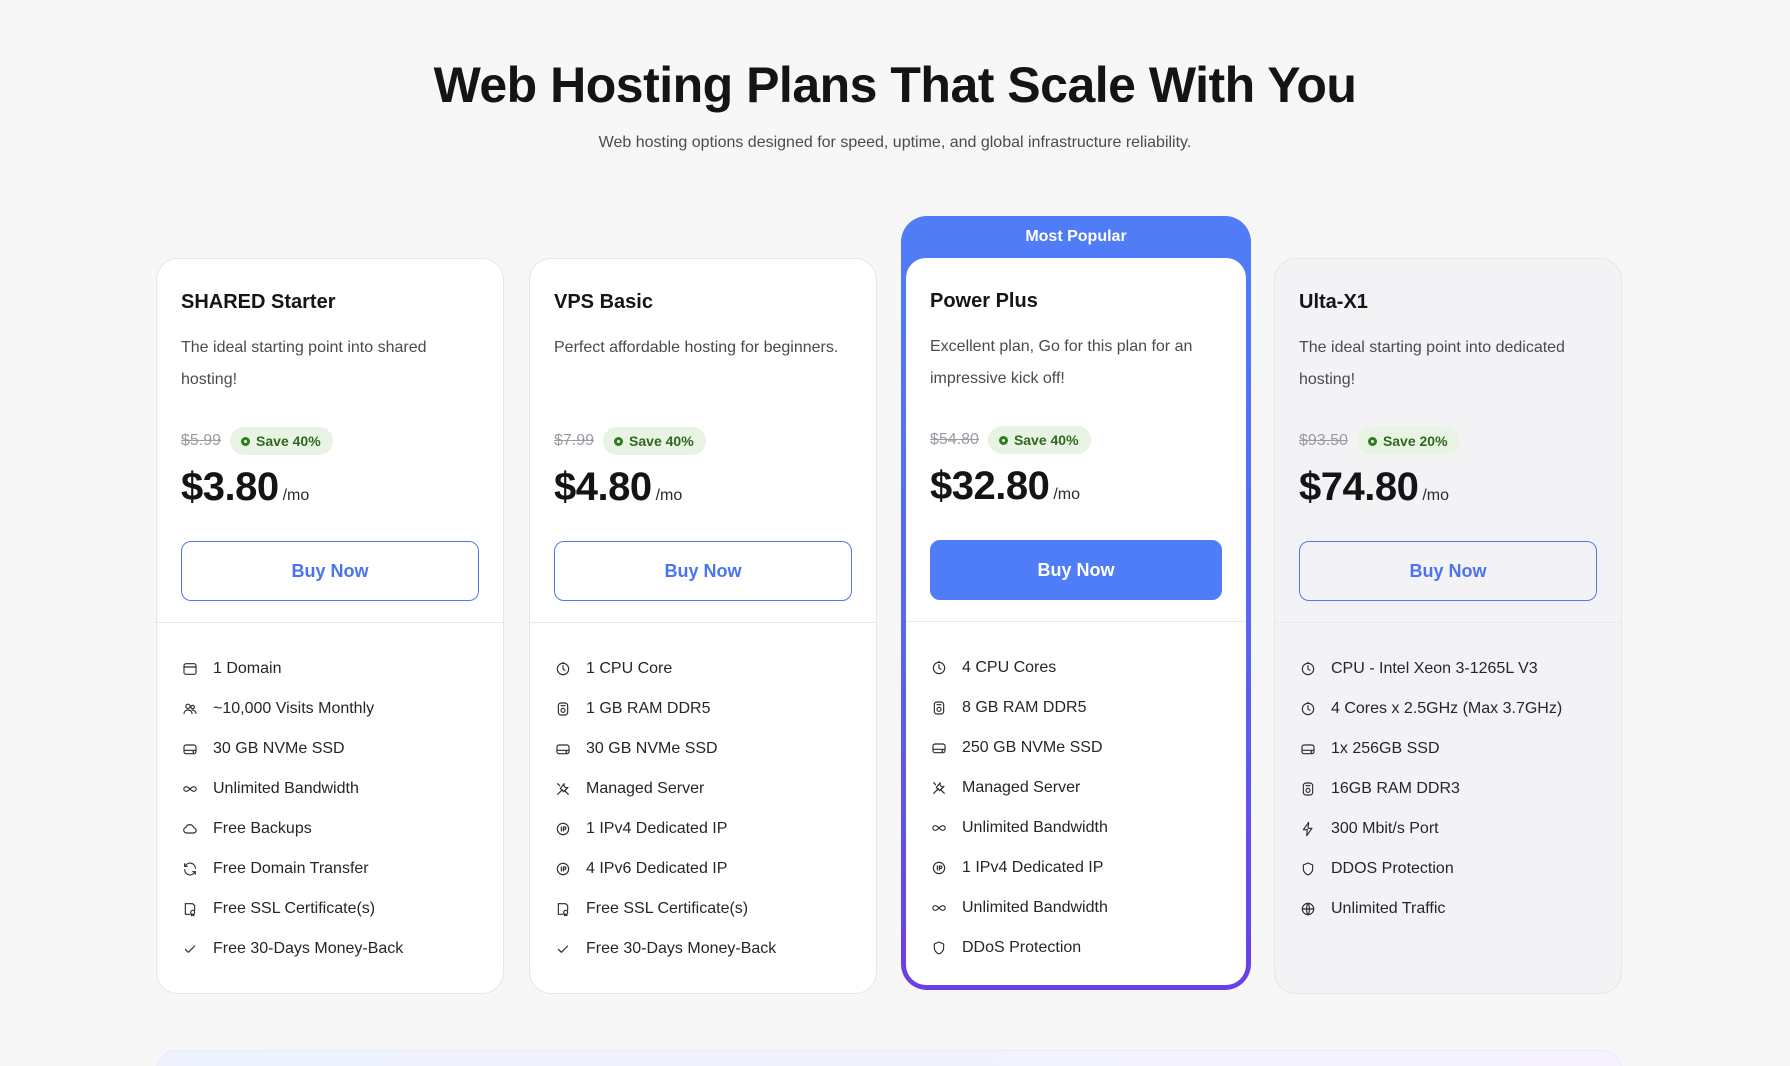 The image size is (1790, 1066). What do you see at coordinates (190, 709) in the screenshot?
I see `users-icon` at bounding box center [190, 709].